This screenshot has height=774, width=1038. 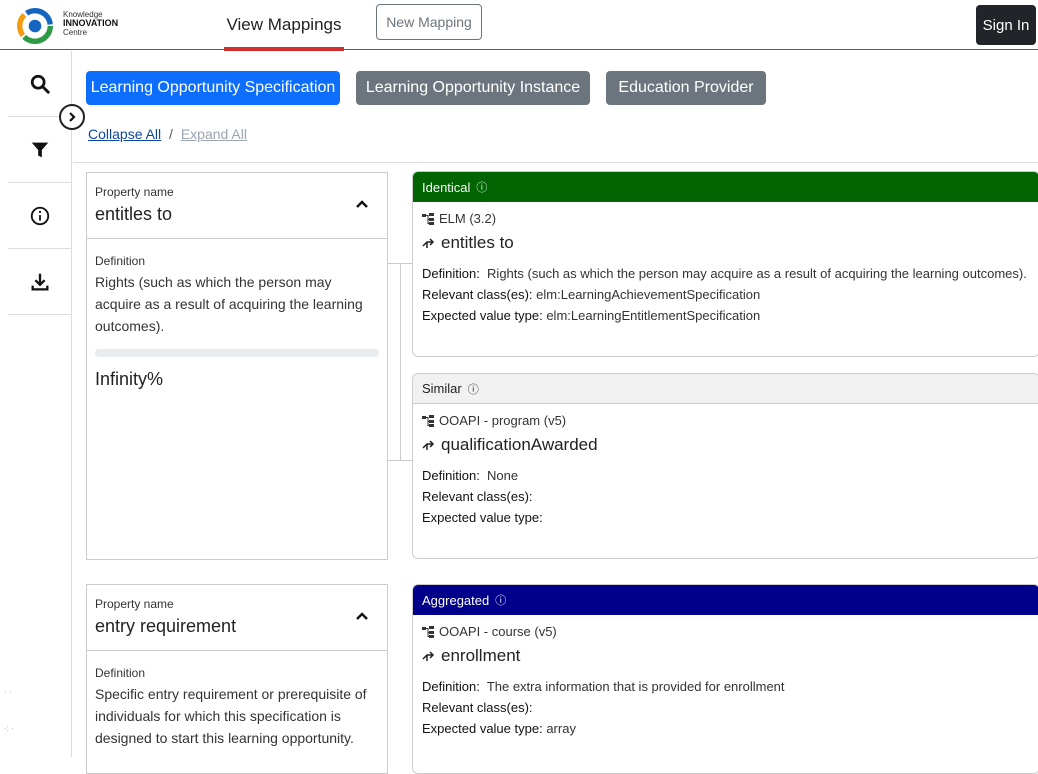 What do you see at coordinates (9, 728) in the screenshot?
I see `edge-artifact: ·` at bounding box center [9, 728].